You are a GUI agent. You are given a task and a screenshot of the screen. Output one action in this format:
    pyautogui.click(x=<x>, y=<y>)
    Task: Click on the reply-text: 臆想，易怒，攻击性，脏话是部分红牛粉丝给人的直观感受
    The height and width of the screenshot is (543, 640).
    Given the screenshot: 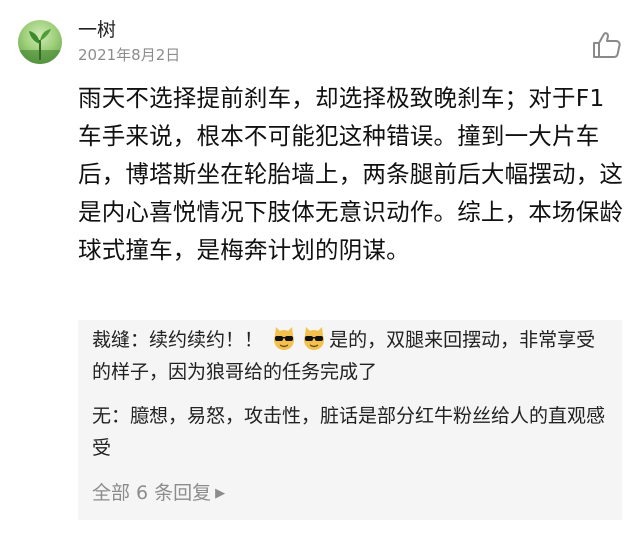 What is the action you would take?
    pyautogui.click(x=349, y=432)
    